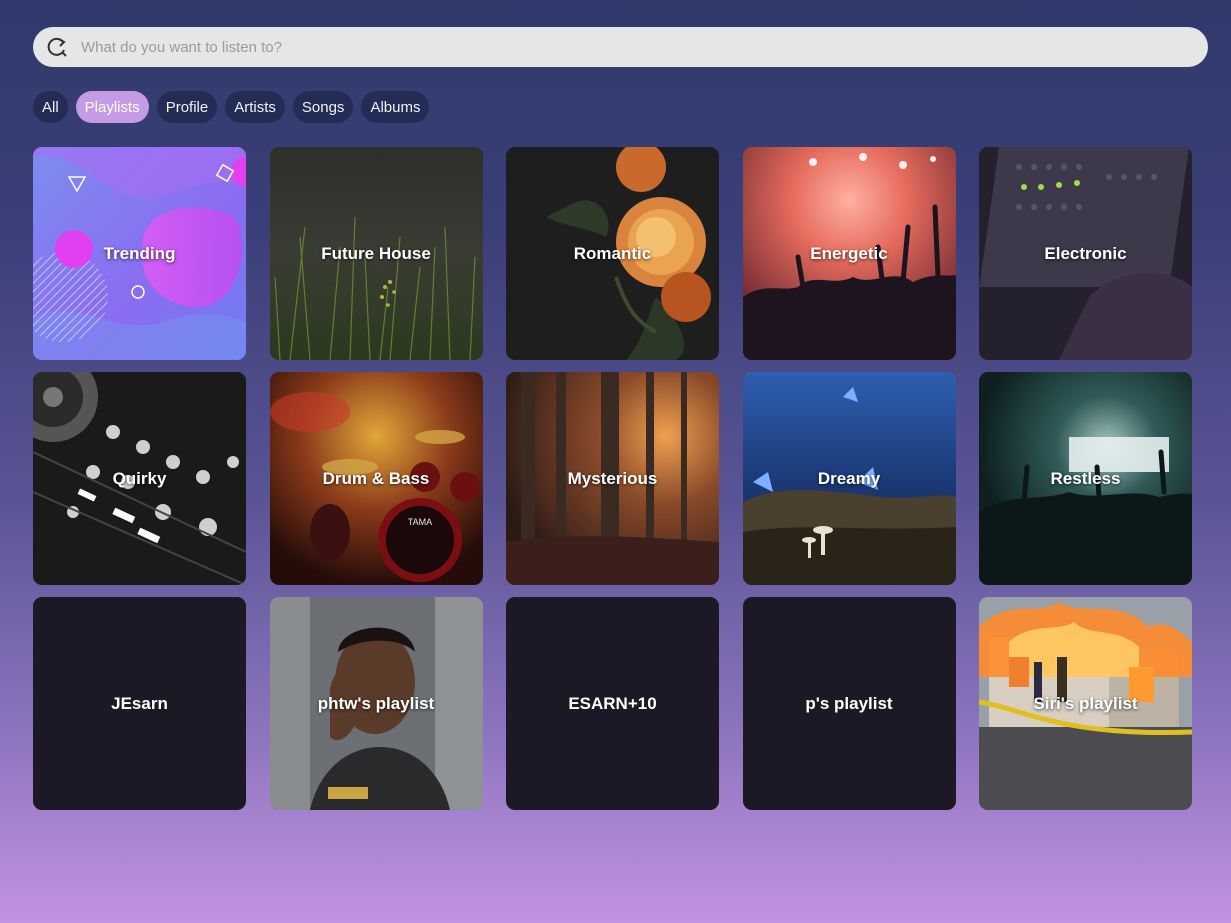 The width and height of the screenshot is (1231, 923). I want to click on playlist-tile-trending: Trending, so click(139, 253).